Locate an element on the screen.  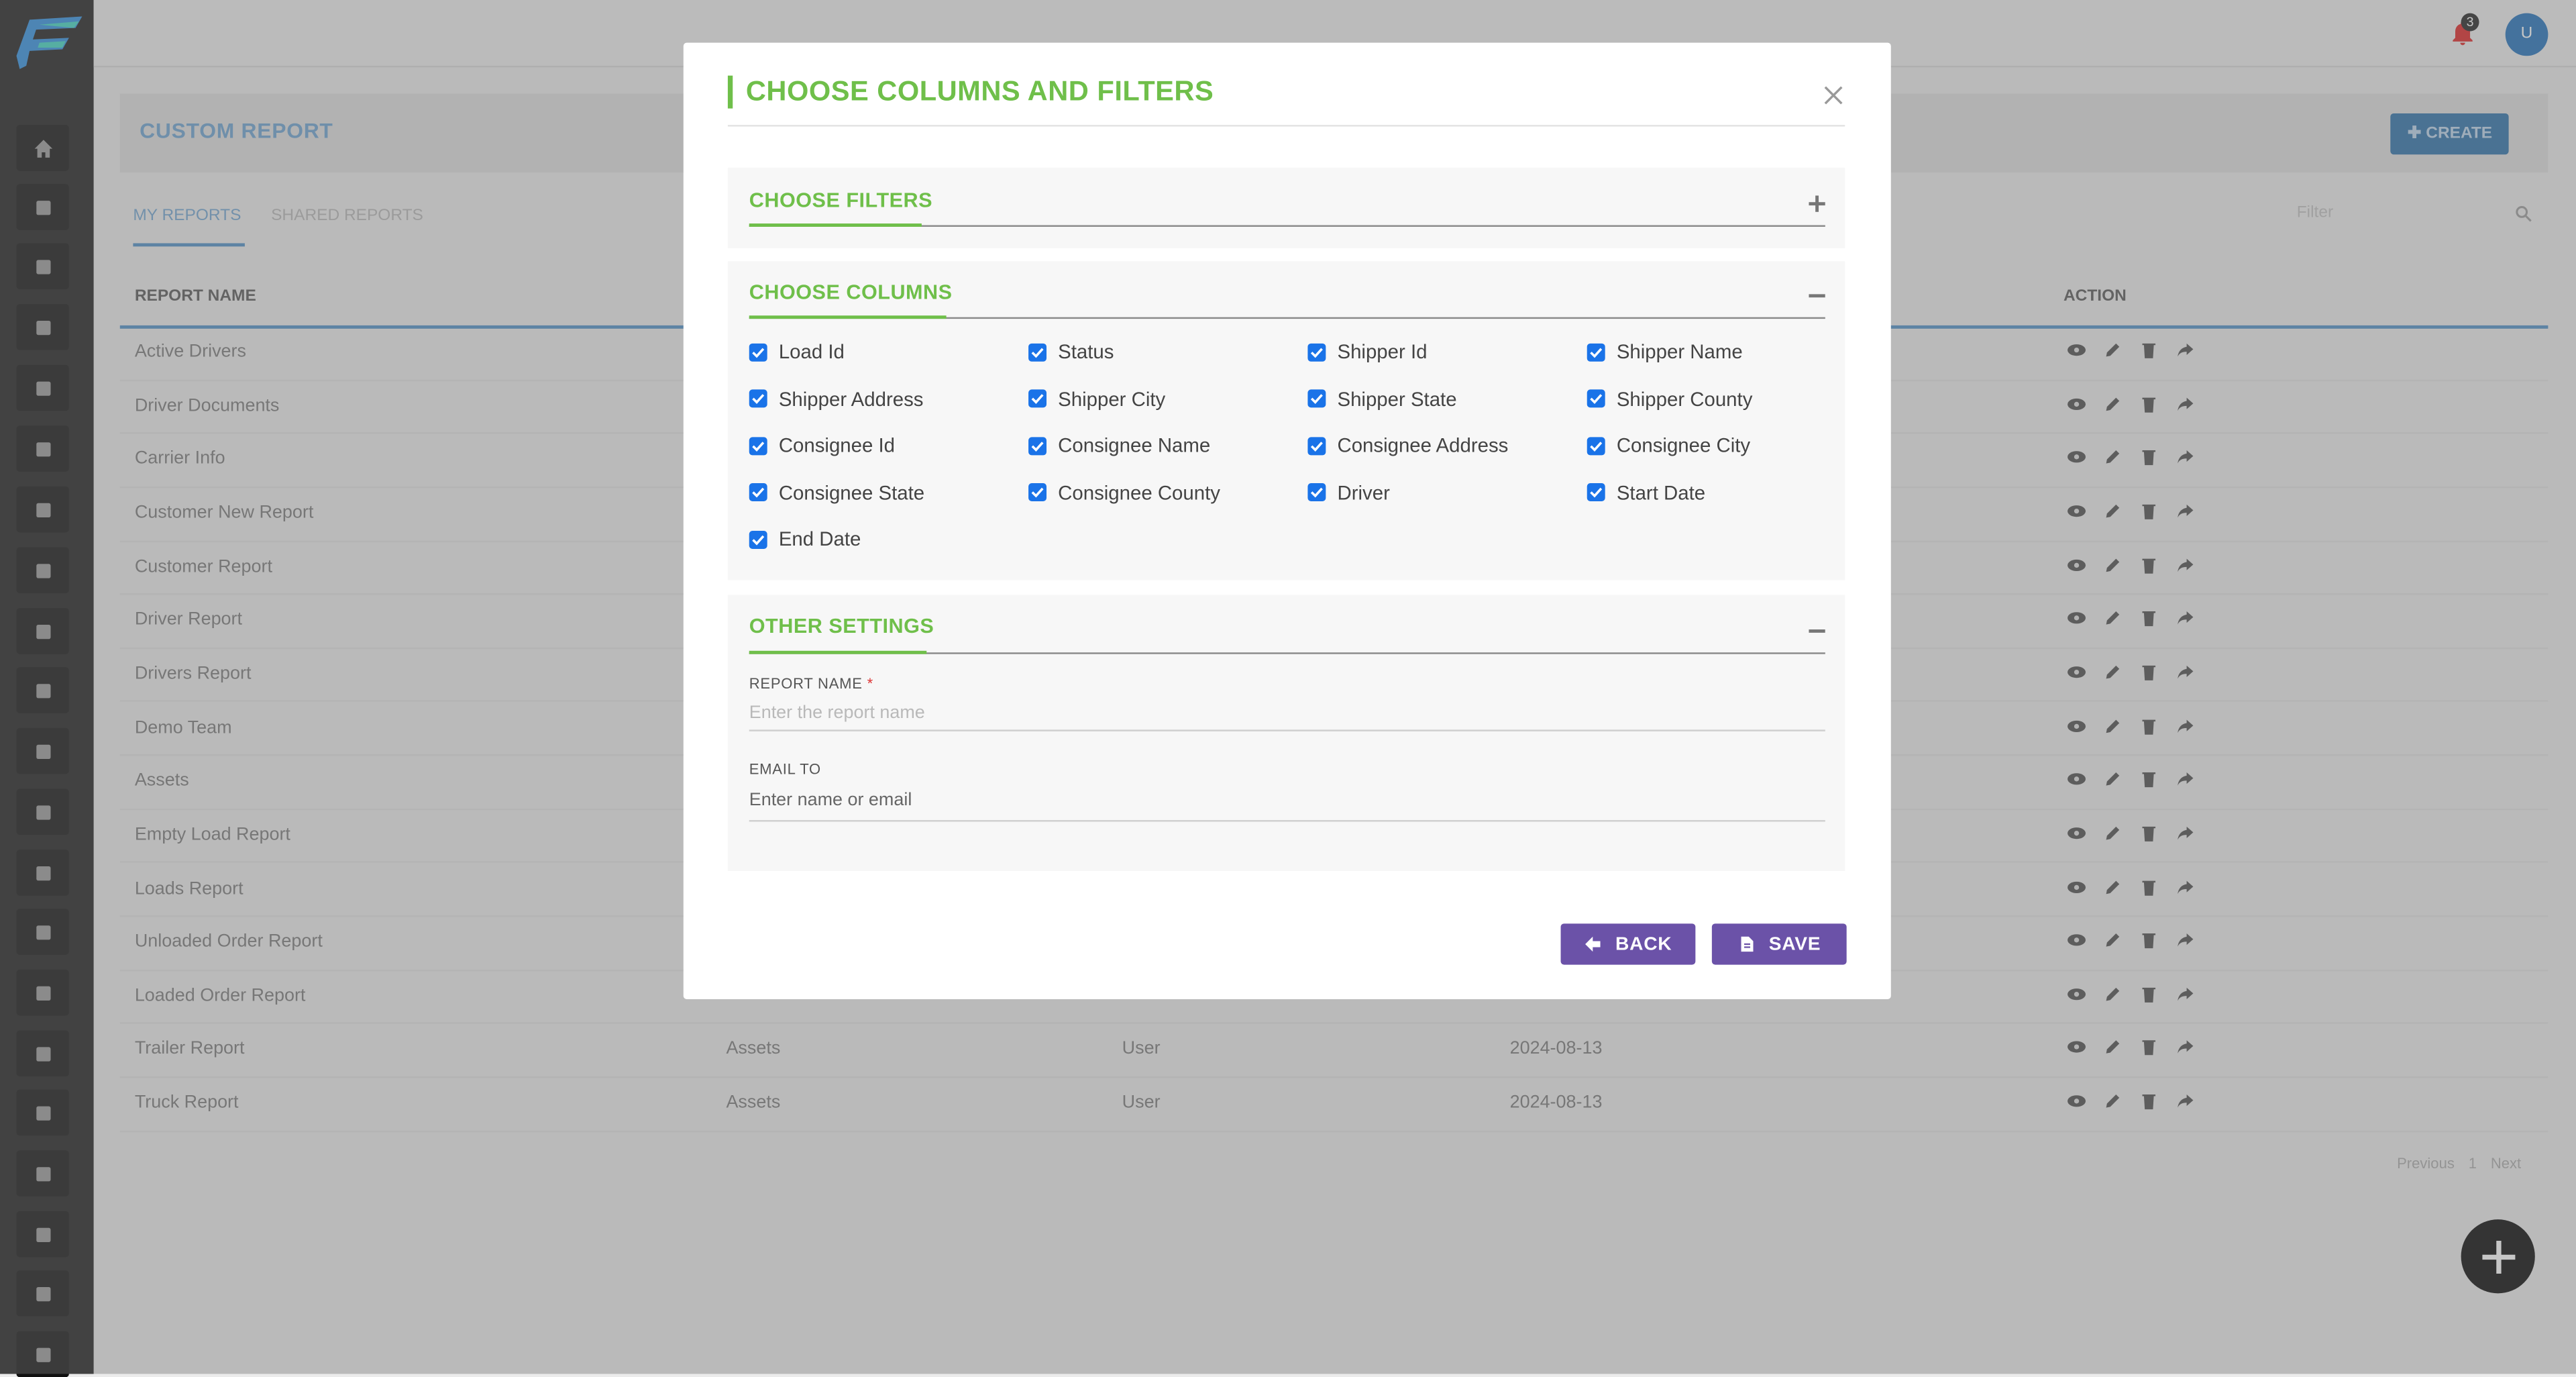
checkbox-label: Consignee City is located at coordinates (1683, 446).